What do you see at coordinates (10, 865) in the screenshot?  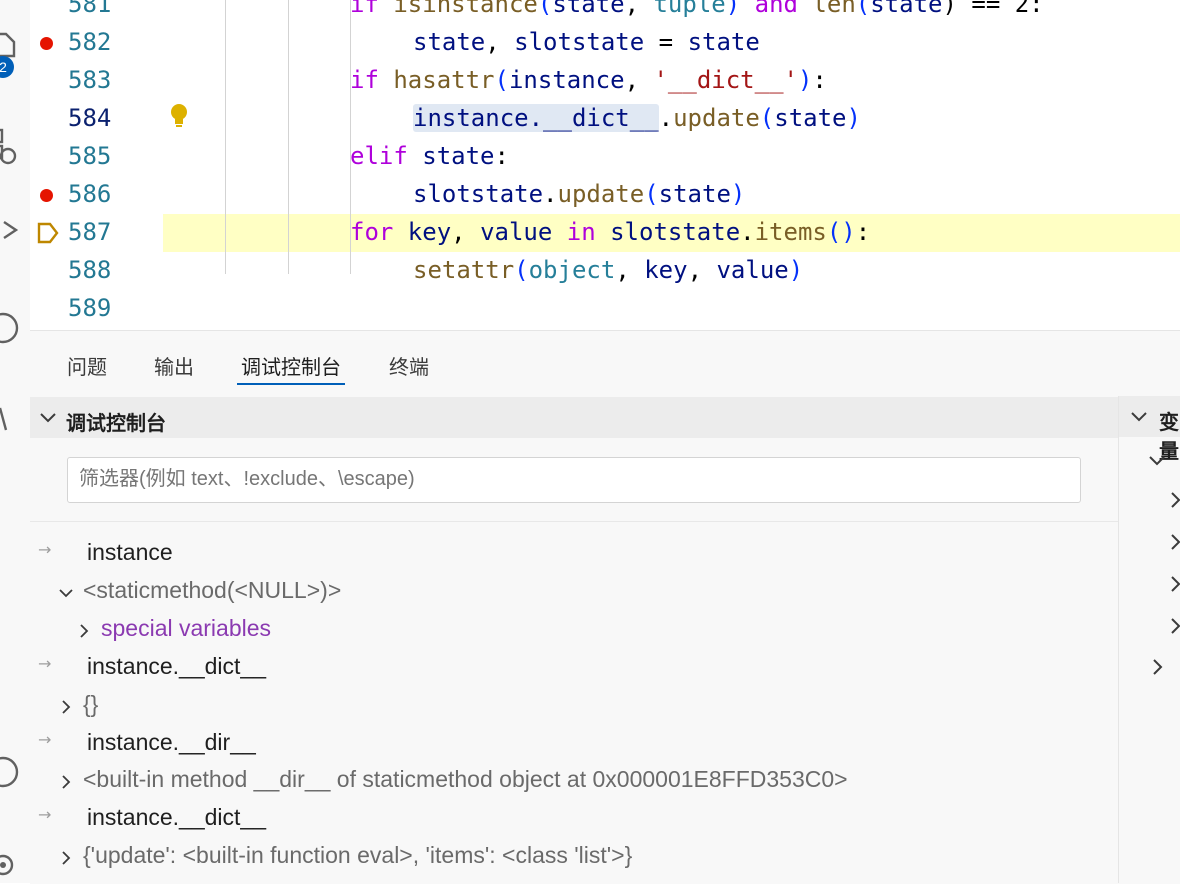 I see `settings-gear-icon` at bounding box center [10, 865].